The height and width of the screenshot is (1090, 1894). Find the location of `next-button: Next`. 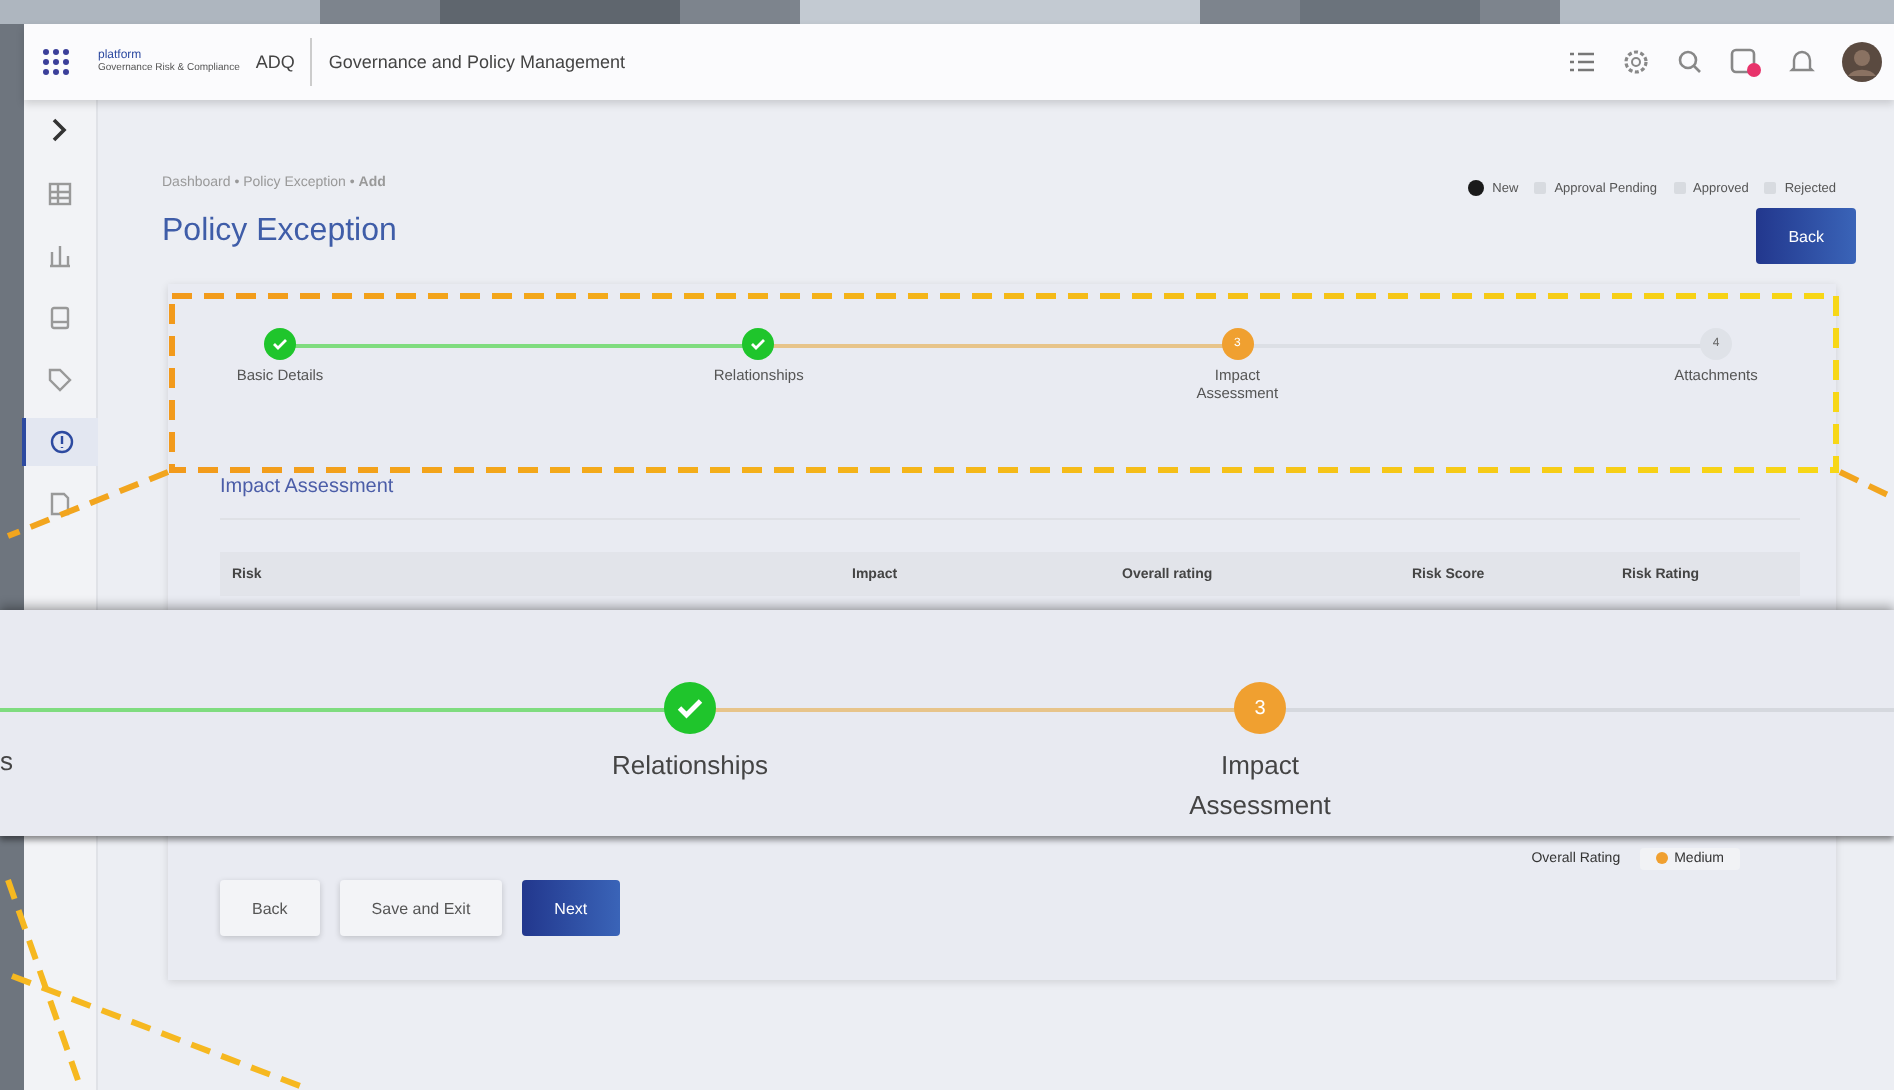

next-button: Next is located at coordinates (571, 908).